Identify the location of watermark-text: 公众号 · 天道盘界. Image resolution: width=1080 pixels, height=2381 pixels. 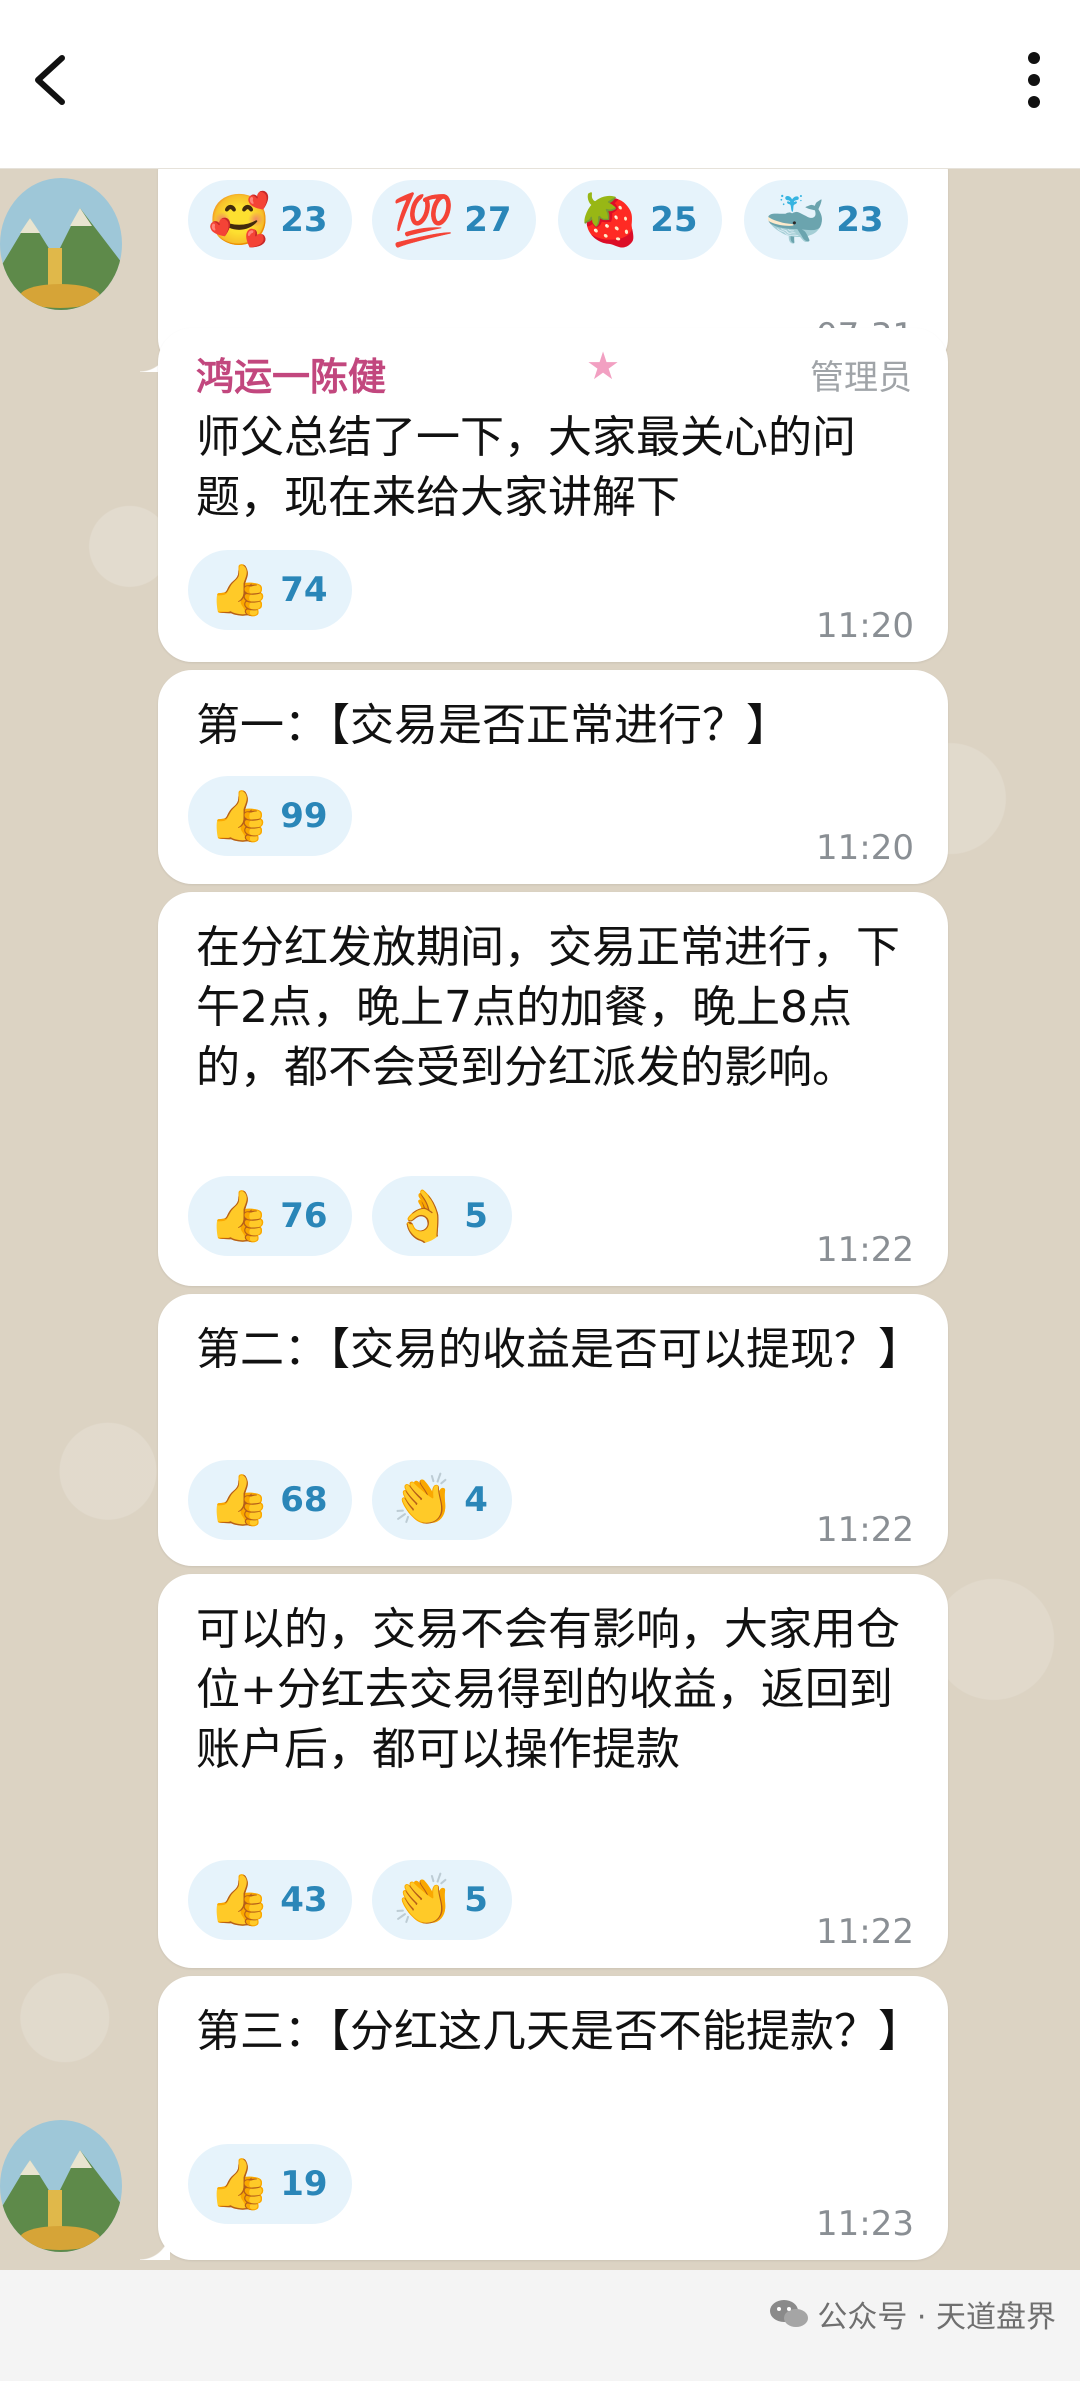
(936, 2317).